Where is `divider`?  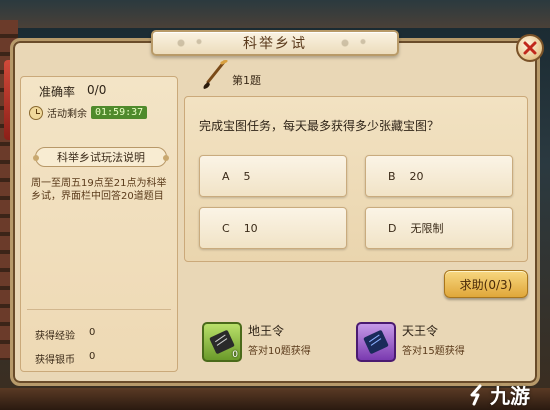 divider is located at coordinates (99, 309).